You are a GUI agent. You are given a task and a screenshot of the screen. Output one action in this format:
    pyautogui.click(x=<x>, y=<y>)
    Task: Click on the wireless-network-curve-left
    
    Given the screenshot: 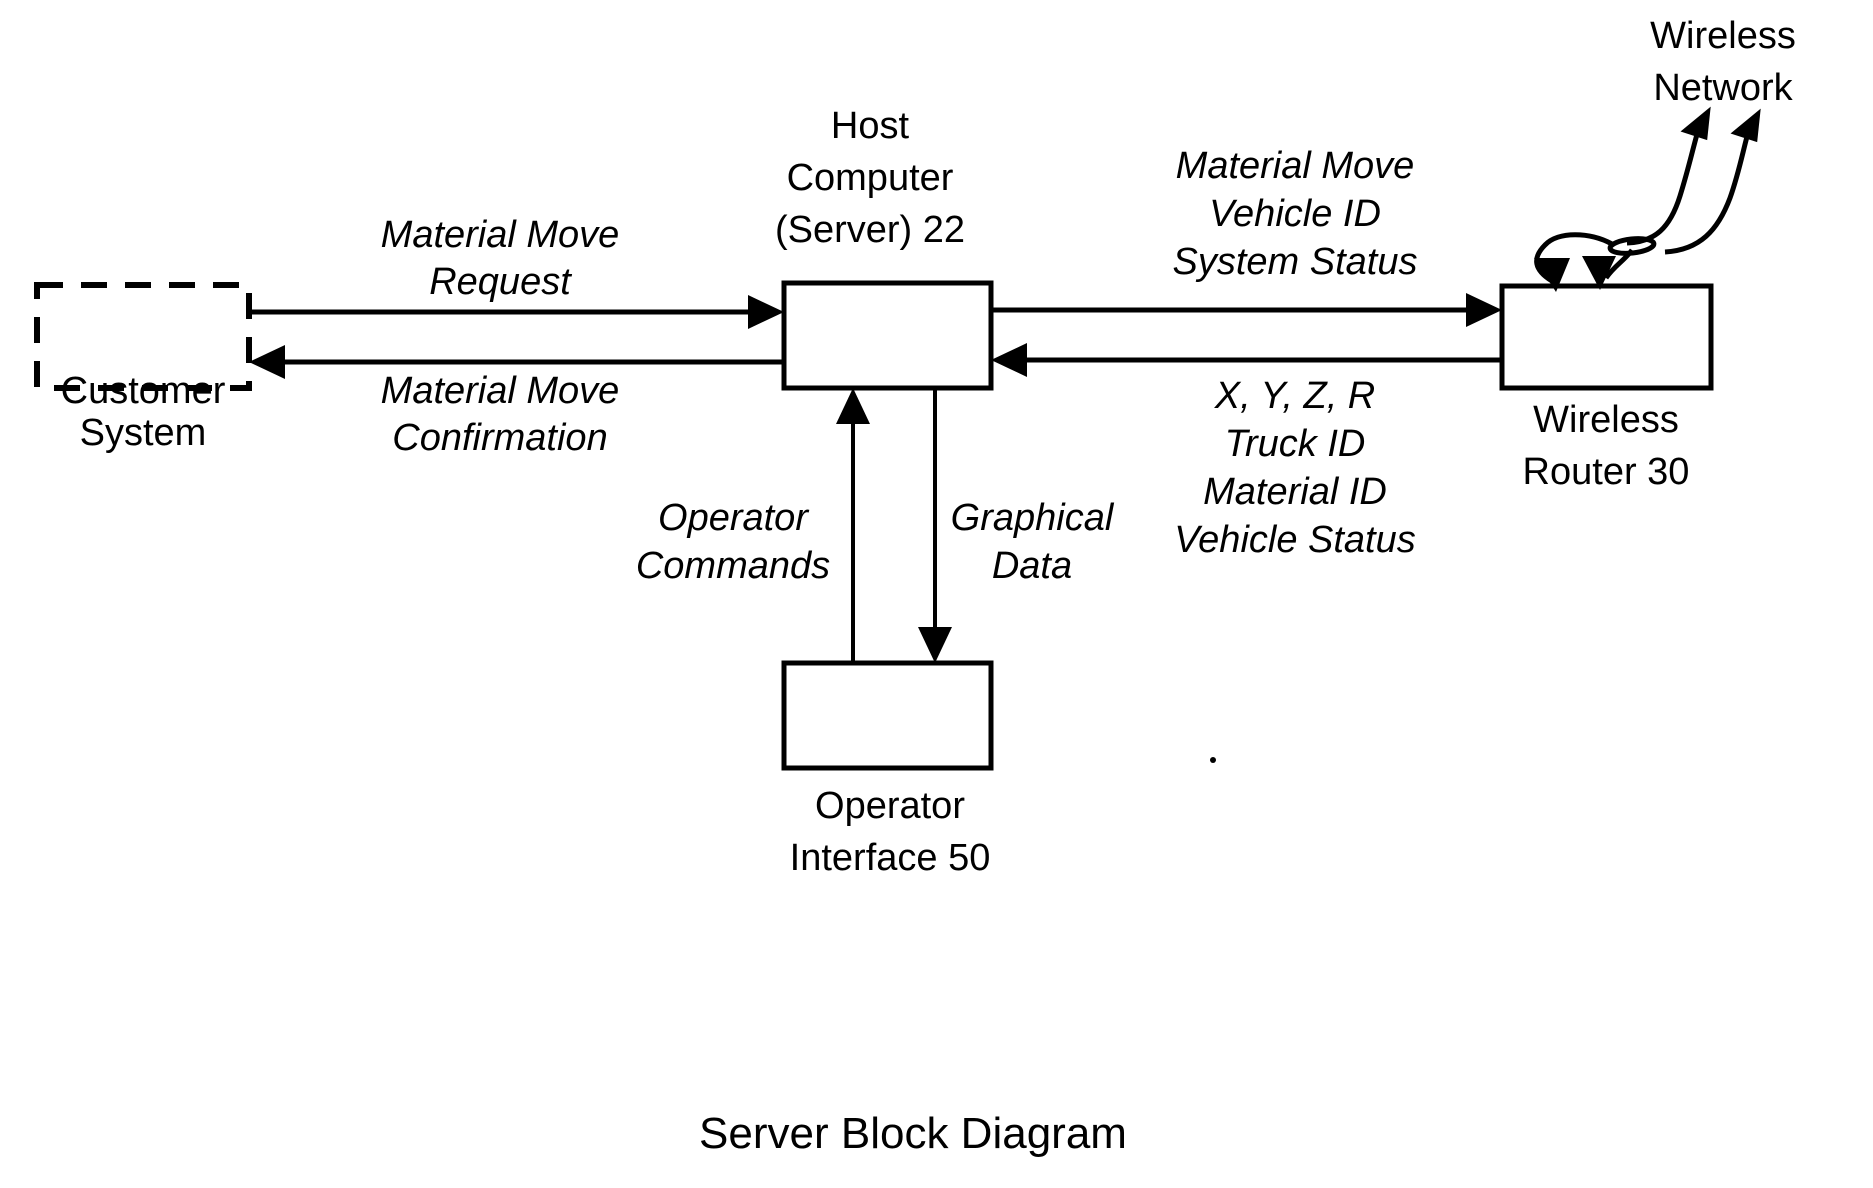 What is the action you would take?
    pyautogui.click(x=1664, y=184)
    